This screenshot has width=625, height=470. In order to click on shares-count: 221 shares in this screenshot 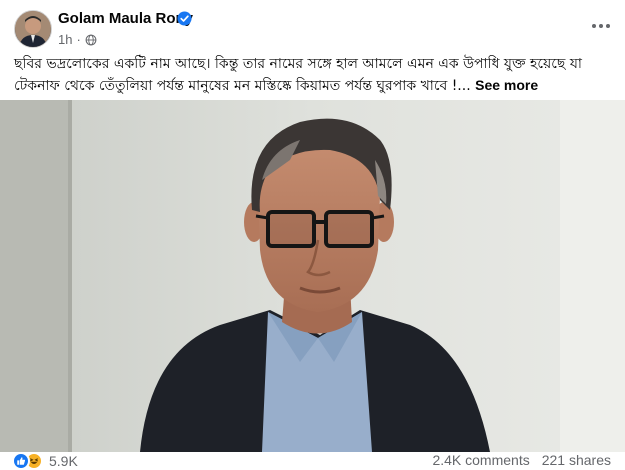, I will do `click(576, 460)`.